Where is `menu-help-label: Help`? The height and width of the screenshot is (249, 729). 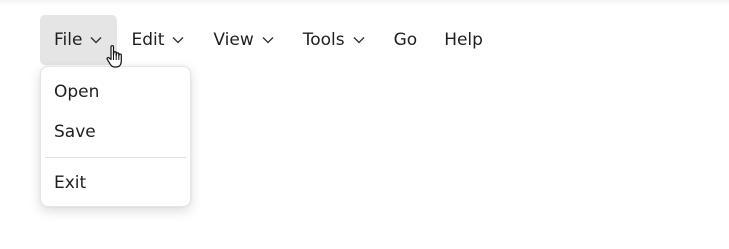
menu-help-label: Help is located at coordinates (463, 40).